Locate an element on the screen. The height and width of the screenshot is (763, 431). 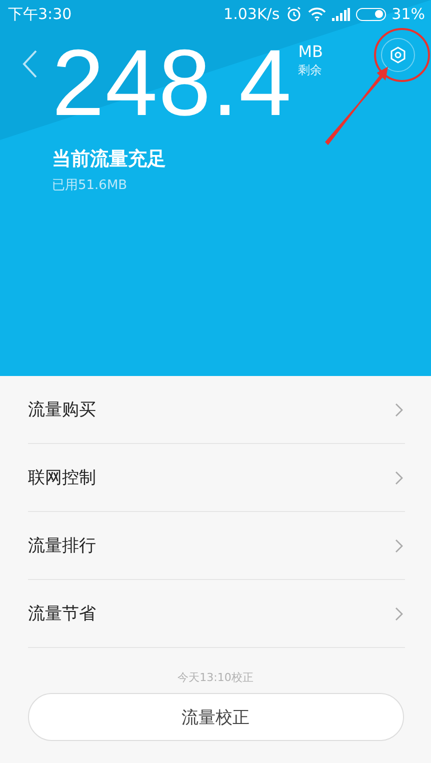
used-amount: 已用51.6MB is located at coordinates (90, 185).